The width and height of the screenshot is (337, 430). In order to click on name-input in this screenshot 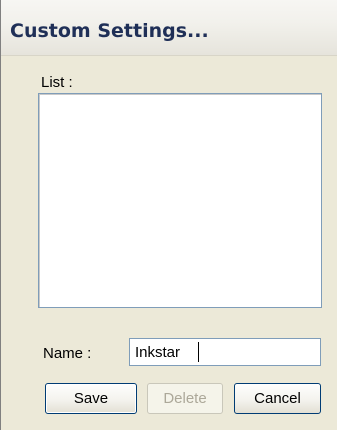, I will do `click(225, 352)`.